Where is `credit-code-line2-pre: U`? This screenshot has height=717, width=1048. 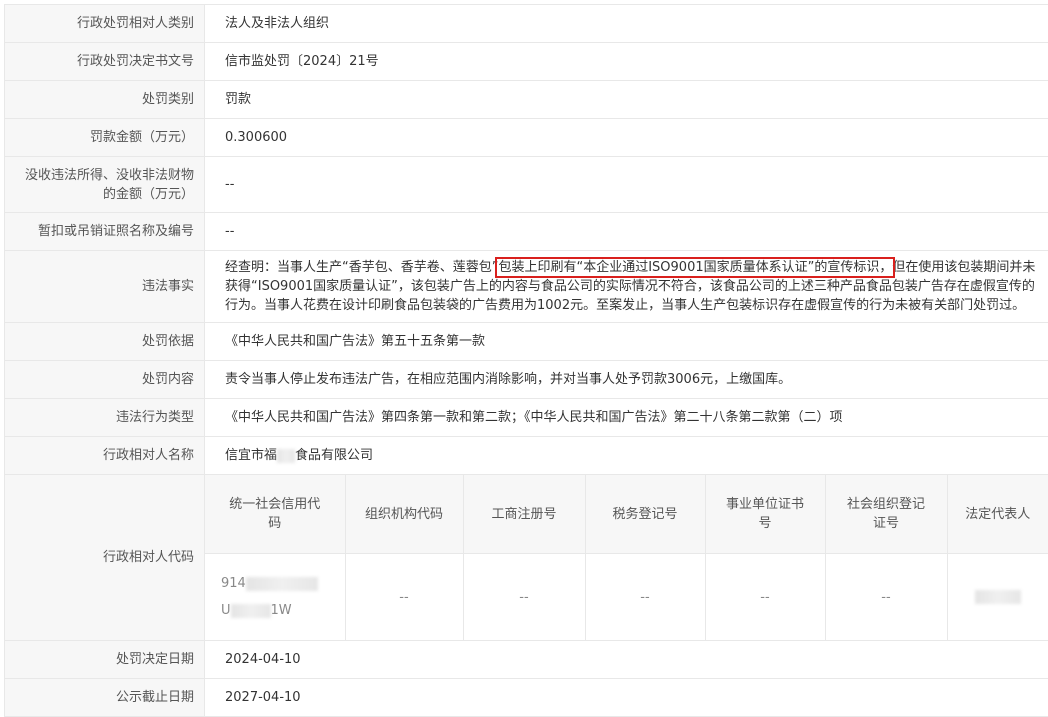
credit-code-line2-pre: U is located at coordinates (226, 610).